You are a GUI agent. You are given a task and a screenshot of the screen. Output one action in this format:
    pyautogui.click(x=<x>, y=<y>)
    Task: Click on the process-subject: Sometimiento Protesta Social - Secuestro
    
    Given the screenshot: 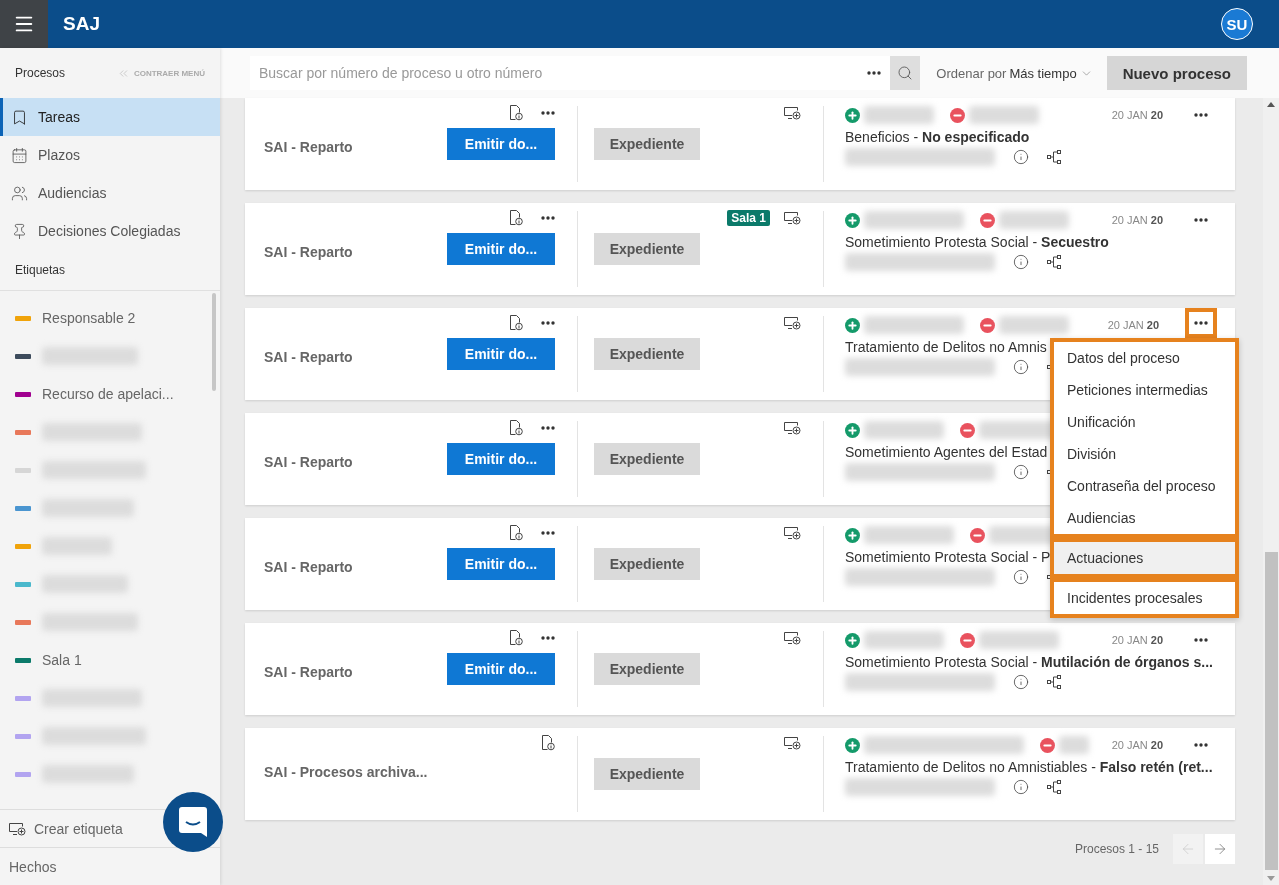 What is the action you would take?
    pyautogui.click(x=977, y=242)
    